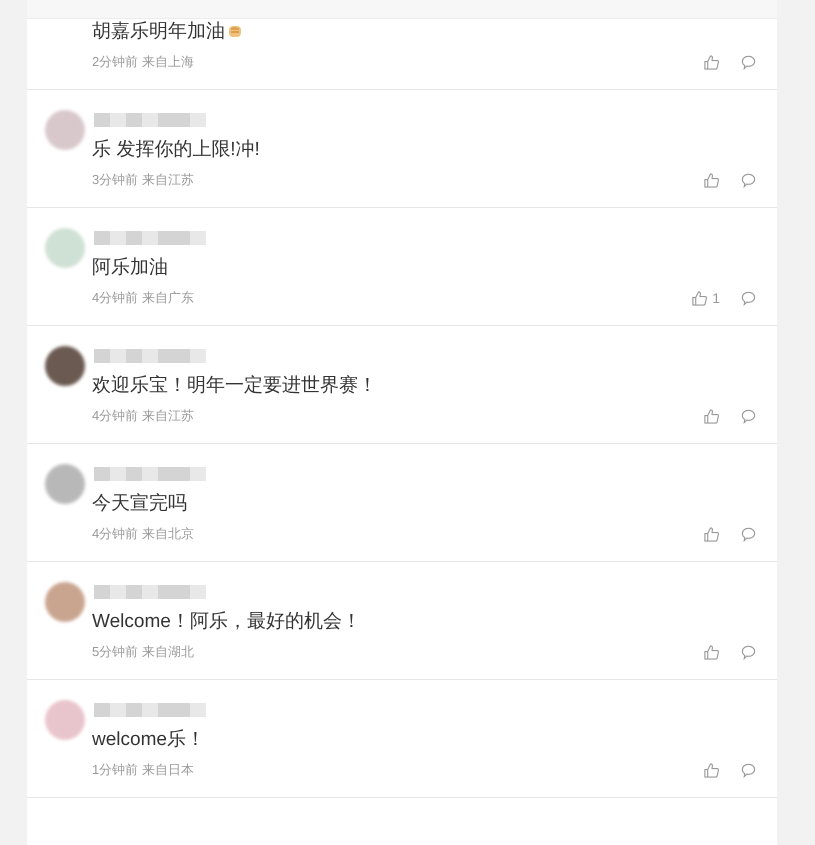 This screenshot has height=845, width=815. What do you see at coordinates (130, 268) in the screenshot?
I see `comment-text: 阿乐加油` at bounding box center [130, 268].